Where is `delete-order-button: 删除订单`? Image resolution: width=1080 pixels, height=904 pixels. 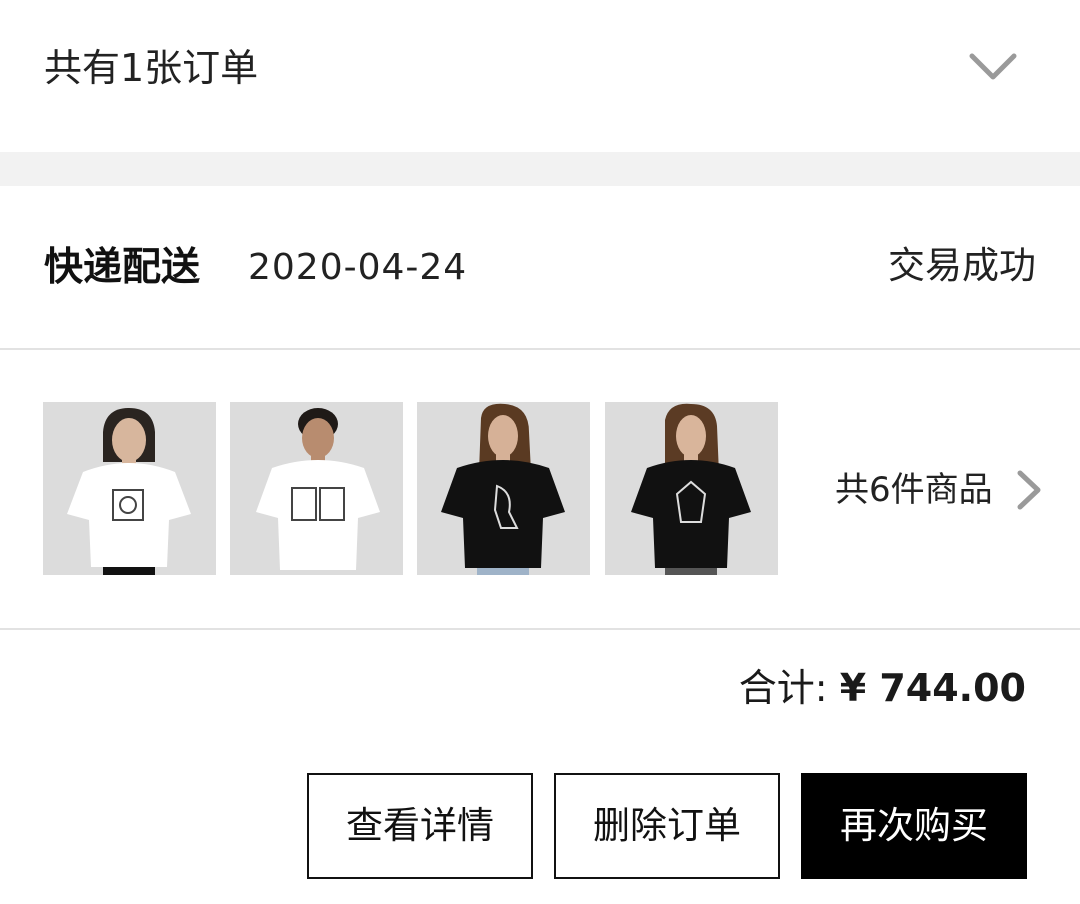
delete-order-button: 删除订单 is located at coordinates (667, 826).